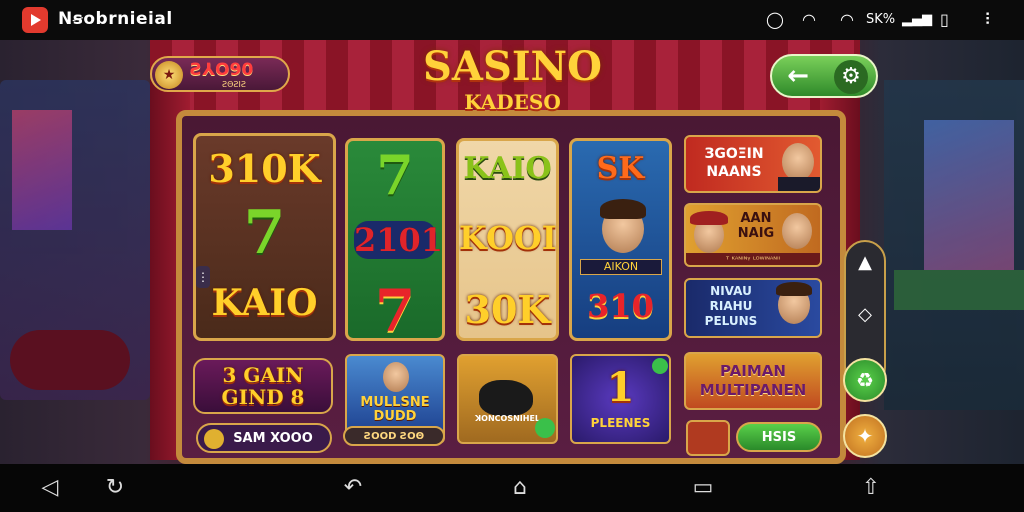 The image size is (1024, 512). Describe the element at coordinates (851, 77) in the screenshot. I see `settings-gear-icon: ⚙` at that location.